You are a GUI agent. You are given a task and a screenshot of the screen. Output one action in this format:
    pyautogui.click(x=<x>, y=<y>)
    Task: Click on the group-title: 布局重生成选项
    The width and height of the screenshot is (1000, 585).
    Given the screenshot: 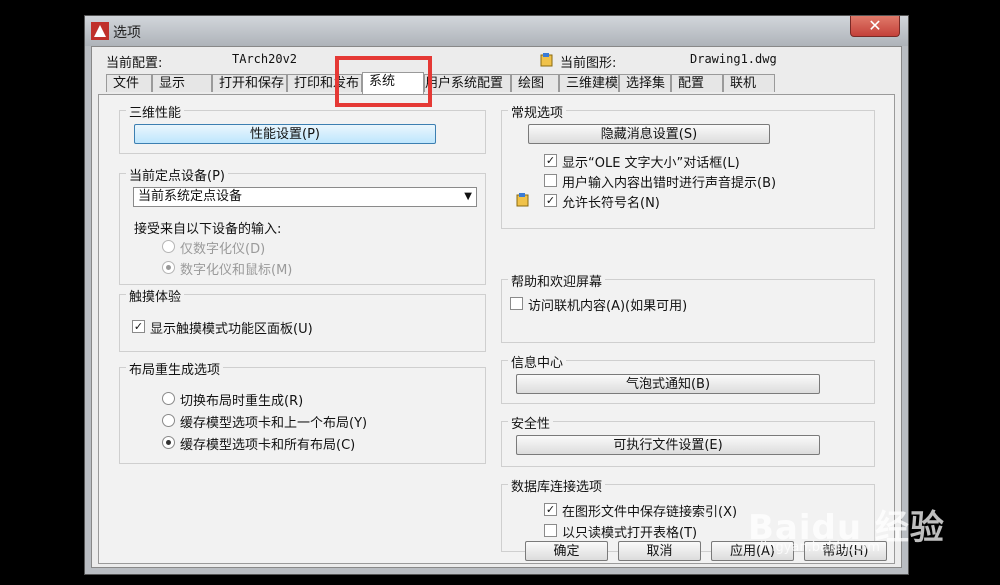 What is the action you would take?
    pyautogui.click(x=175, y=368)
    